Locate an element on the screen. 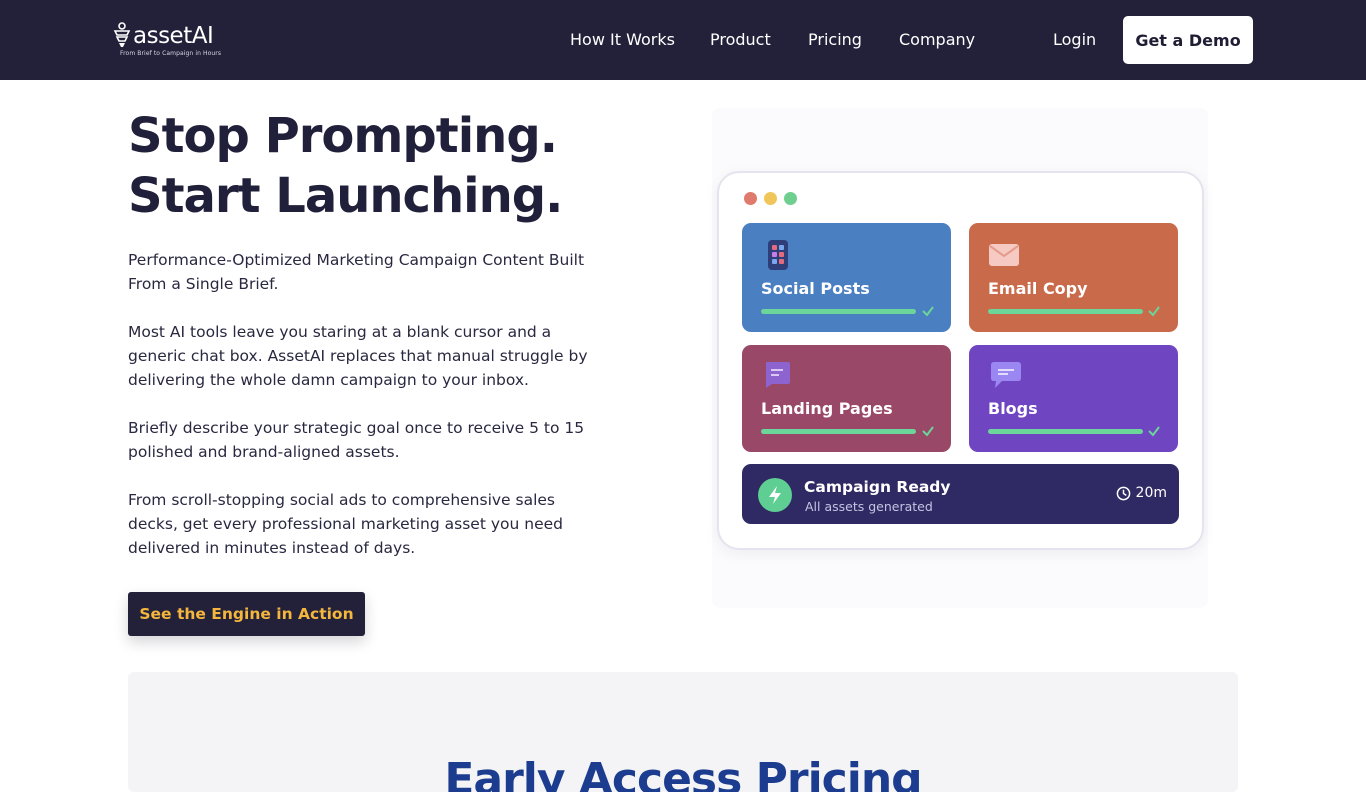  hero-title-line-2: Start Launching. is located at coordinates (345, 196).